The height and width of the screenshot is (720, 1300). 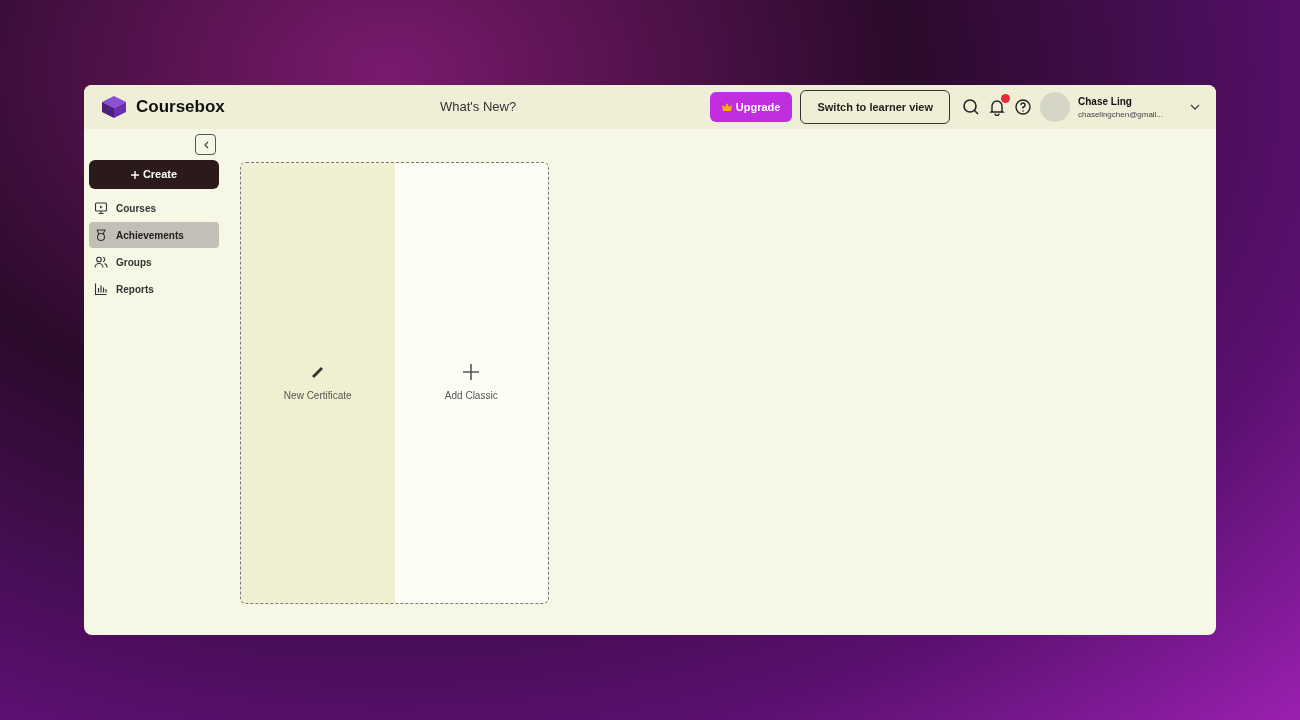 What do you see at coordinates (751, 107) in the screenshot?
I see `upgrade-button: Upgrade` at bounding box center [751, 107].